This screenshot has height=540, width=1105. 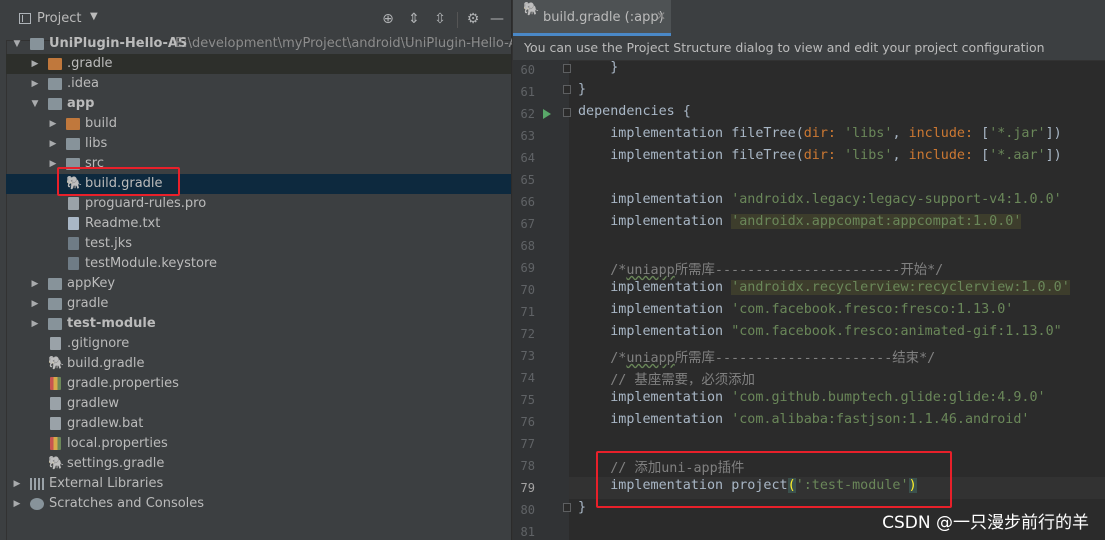 I want to click on line-number: 68, so click(x=527, y=246).